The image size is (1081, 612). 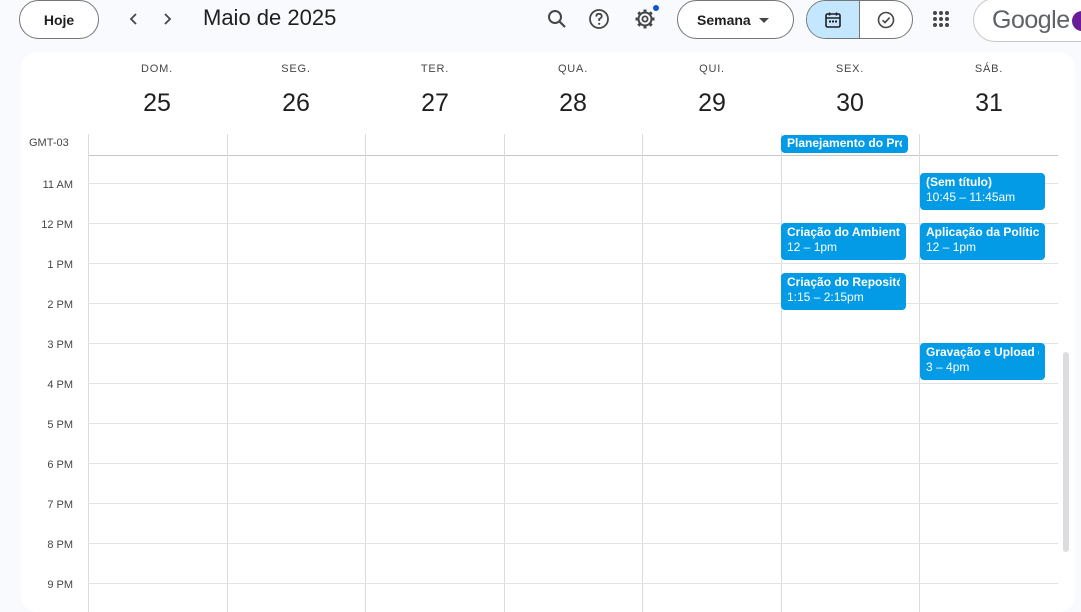 I want to click on tasks-view-button, so click(x=886, y=19).